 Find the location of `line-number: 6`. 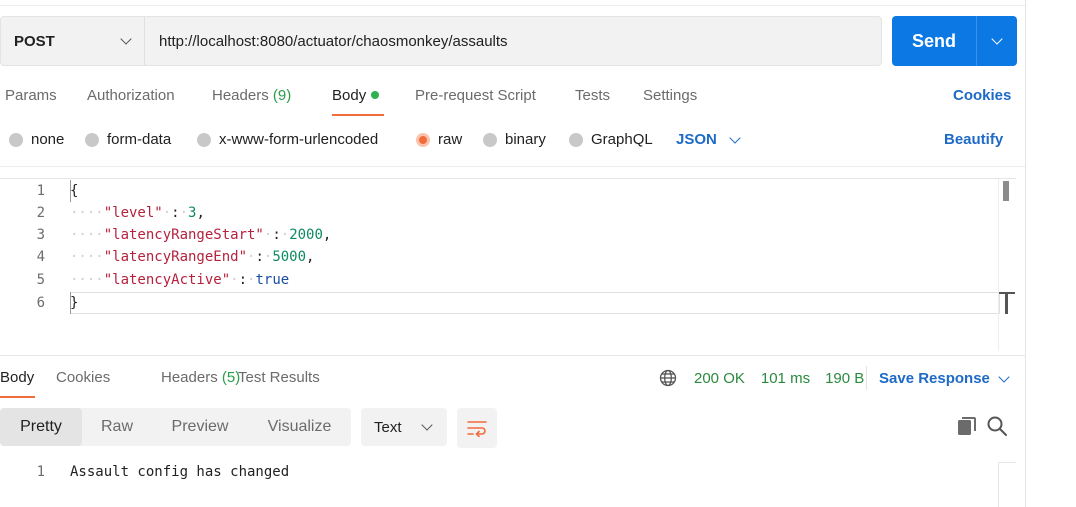

line-number: 6 is located at coordinates (40, 303).